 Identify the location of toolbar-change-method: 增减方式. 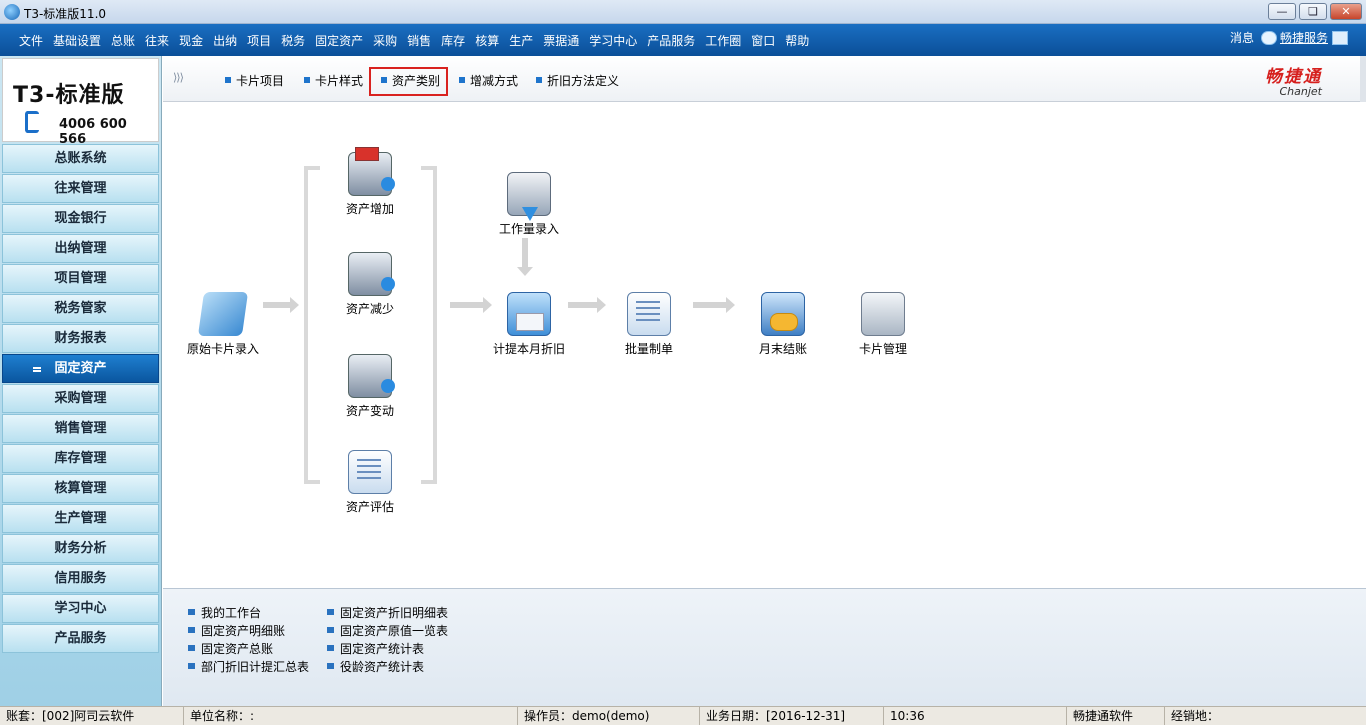
(488, 80).